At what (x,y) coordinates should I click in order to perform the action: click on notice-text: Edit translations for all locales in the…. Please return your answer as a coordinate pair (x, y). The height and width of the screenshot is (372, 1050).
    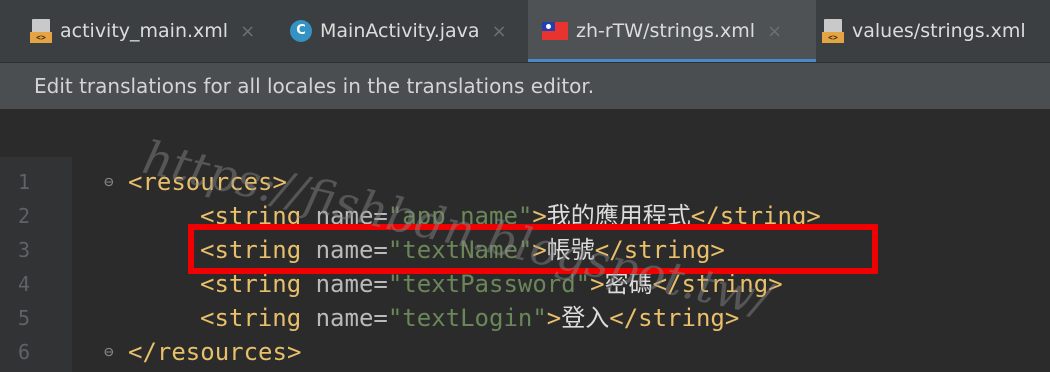
    Looking at the image, I should click on (314, 86).